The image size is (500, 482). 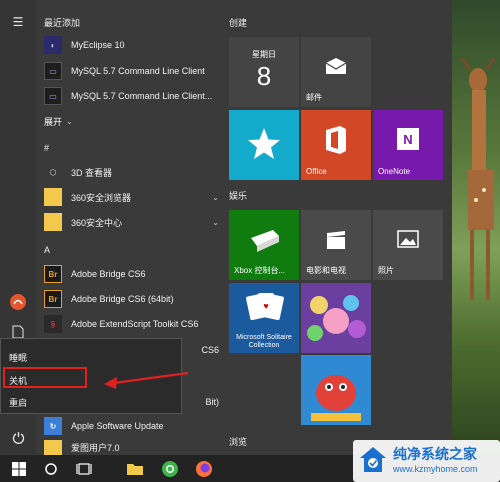 I want to click on myeclipse-icon: ◐, so click(x=53, y=45).